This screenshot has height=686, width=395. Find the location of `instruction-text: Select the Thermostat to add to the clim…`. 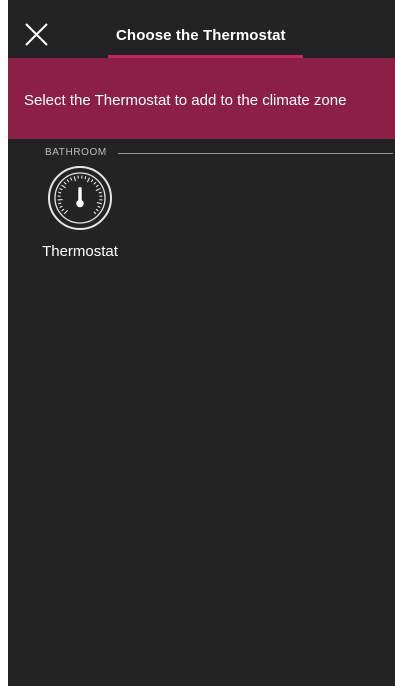

instruction-text: Select the Thermostat to add to the clim… is located at coordinates (185, 100).